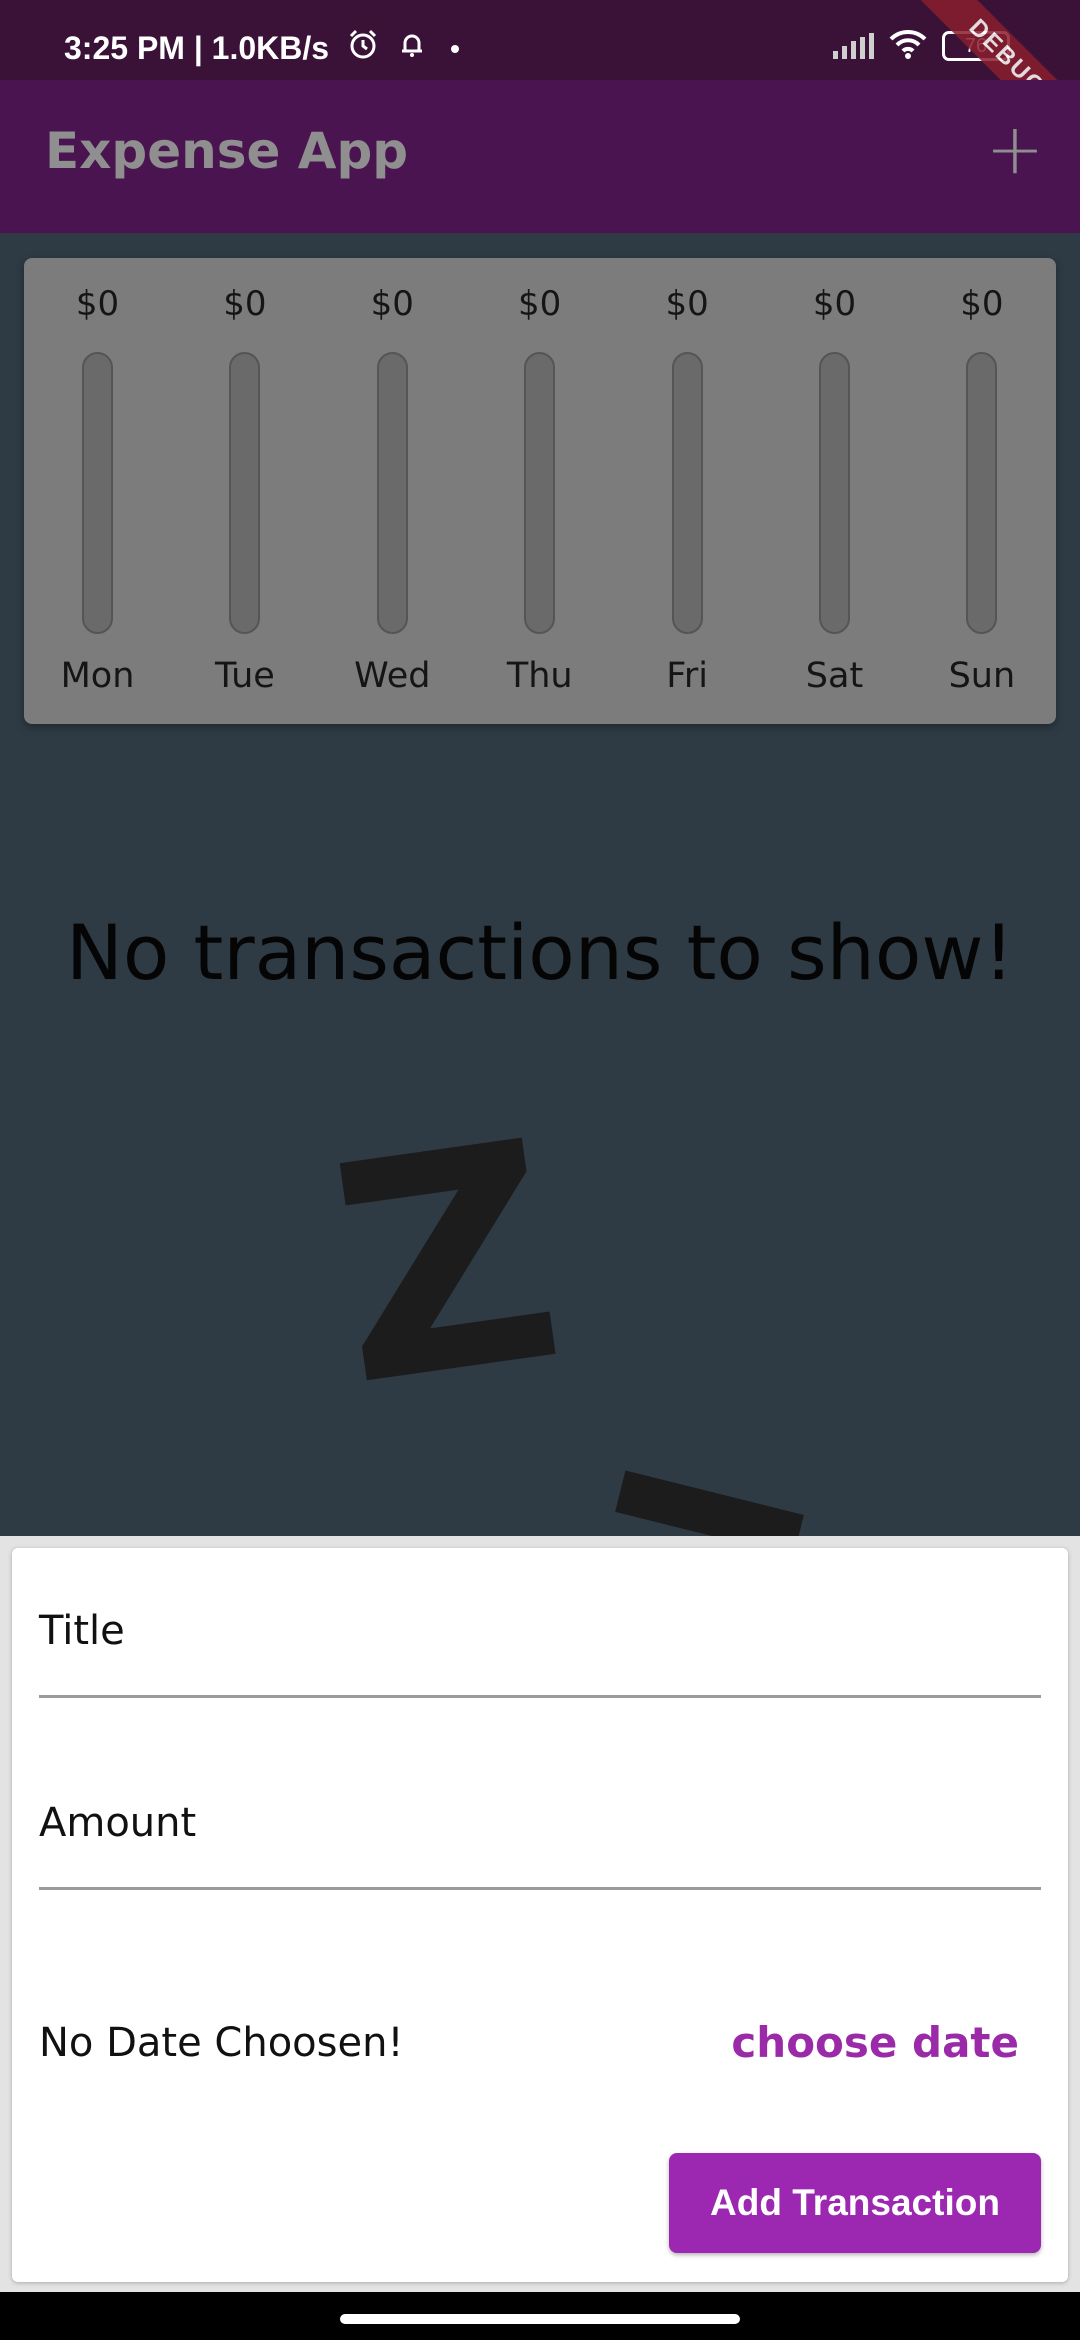  I want to click on chart-column-wed: $0 Wed, so click(392, 491).